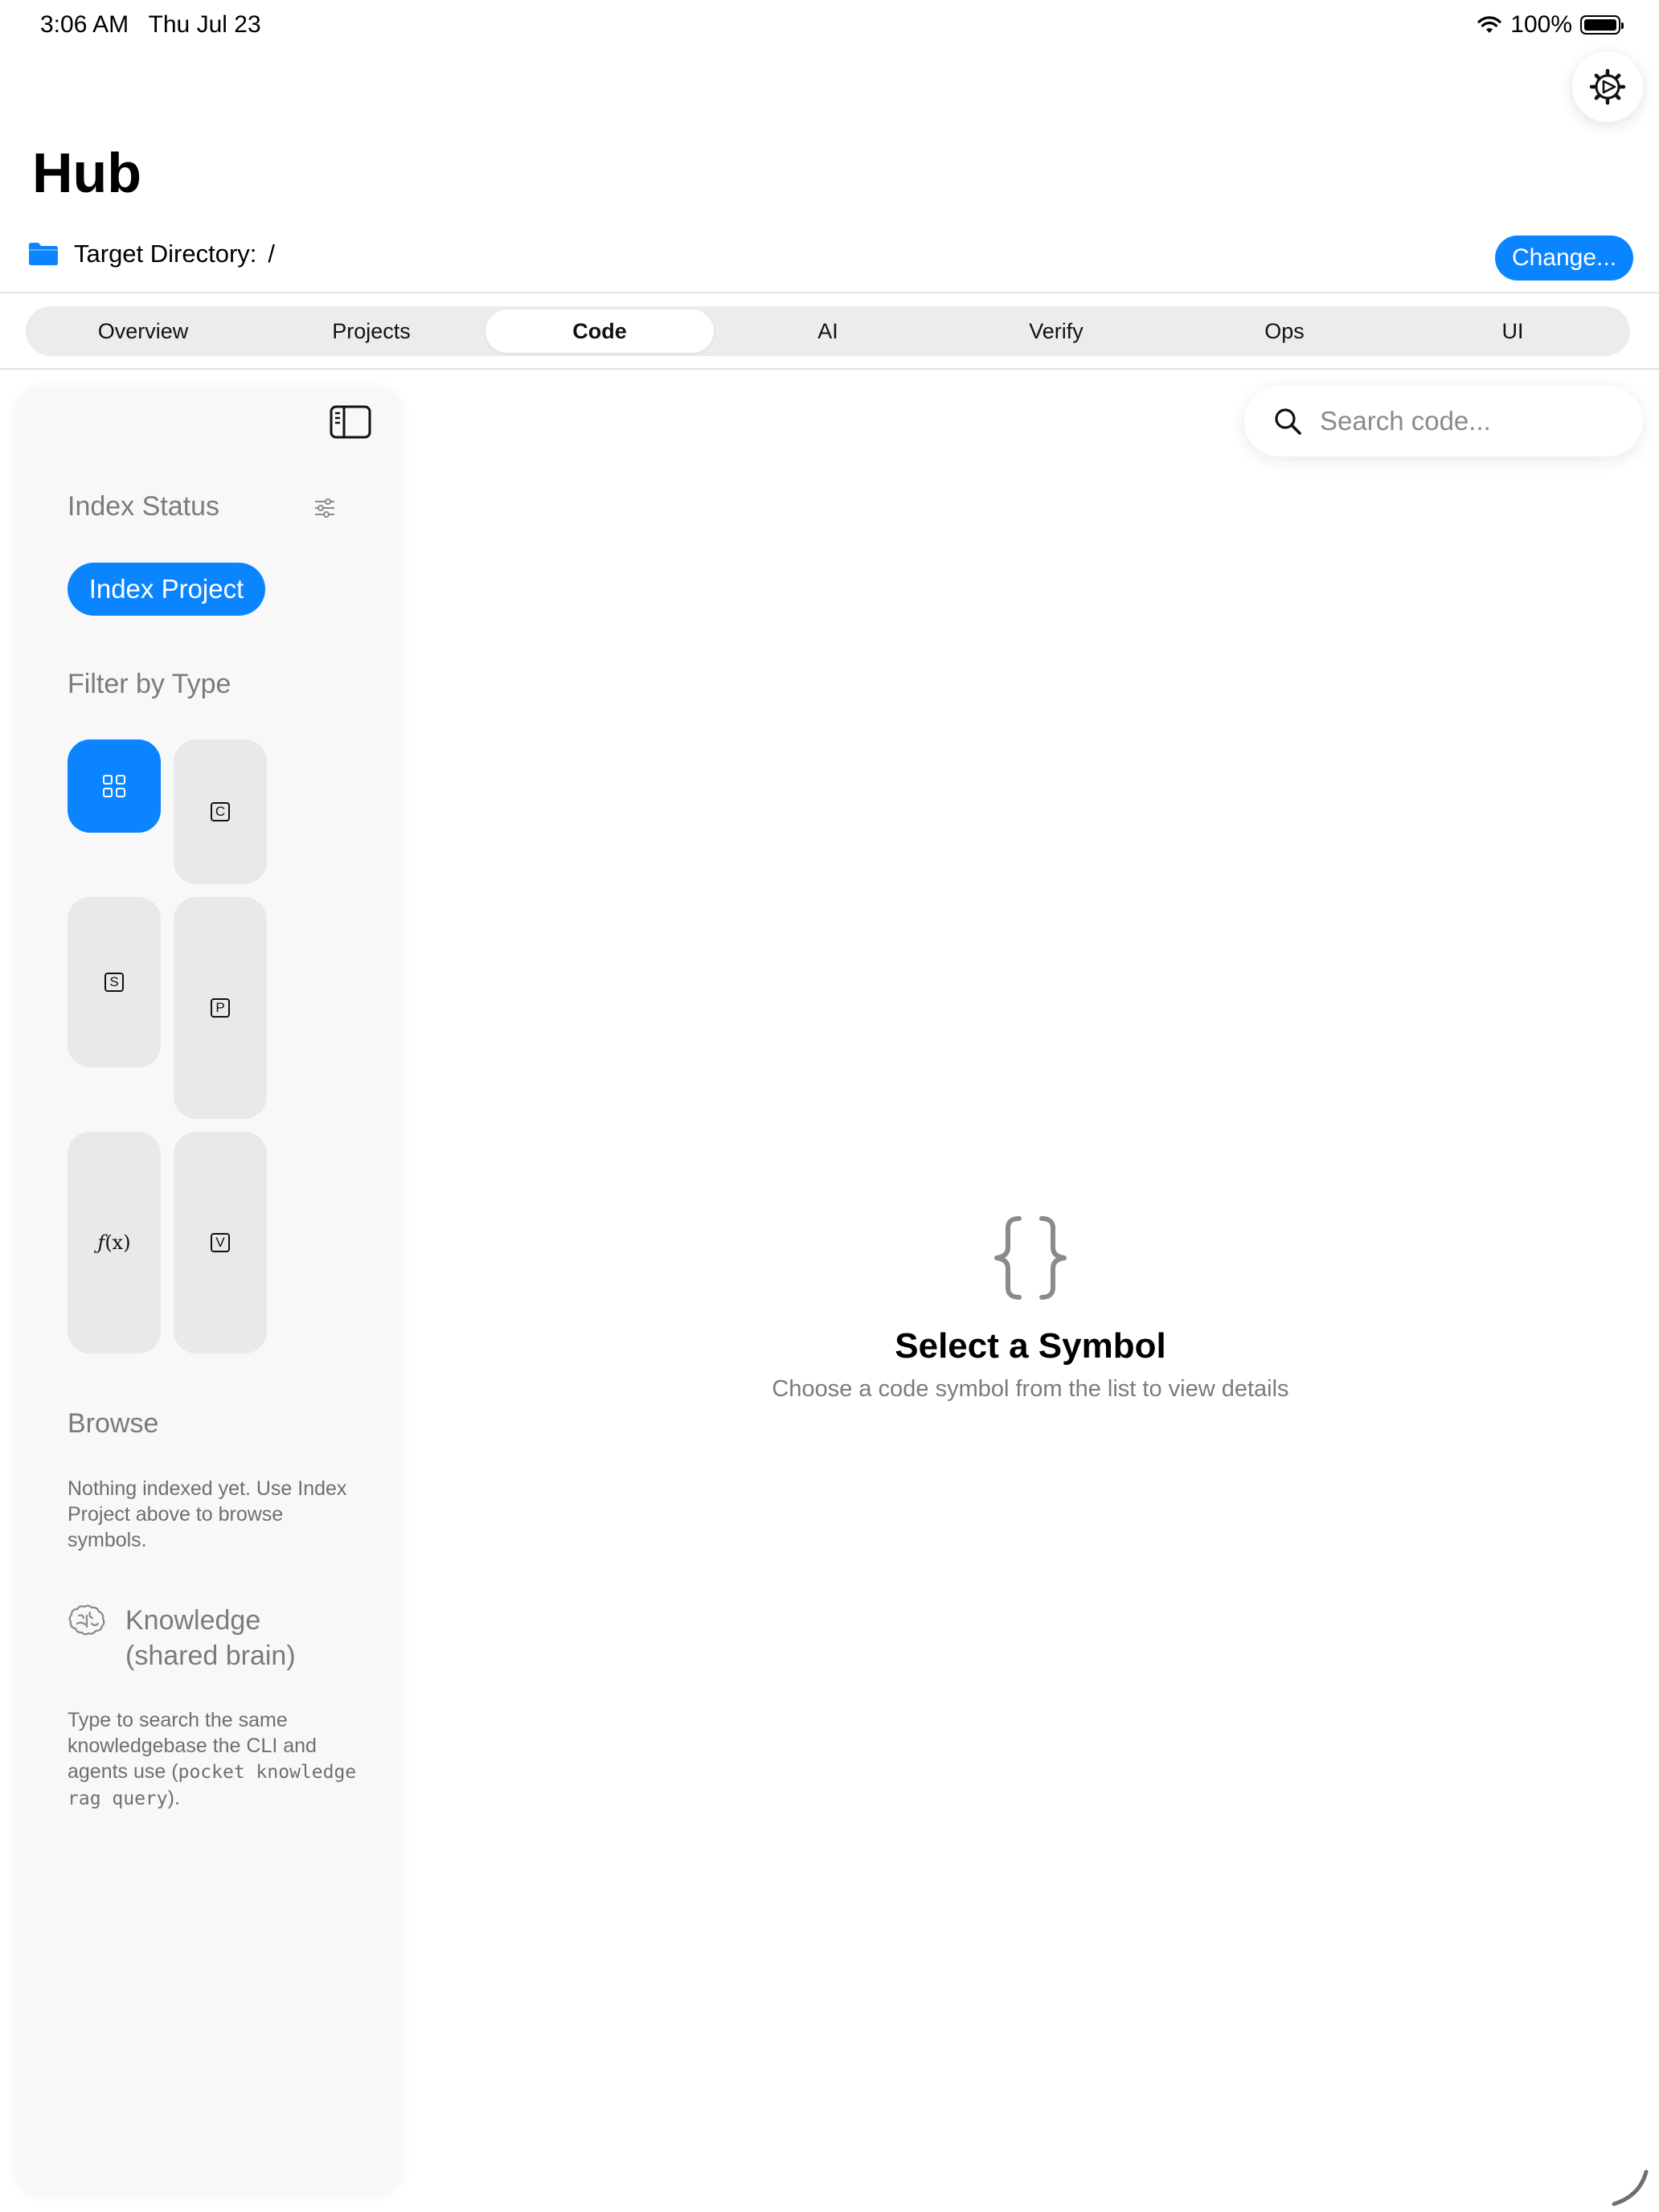 Image resolution: width=1659 pixels, height=2212 pixels. What do you see at coordinates (1513, 331) in the screenshot?
I see `tab-ui: UI` at bounding box center [1513, 331].